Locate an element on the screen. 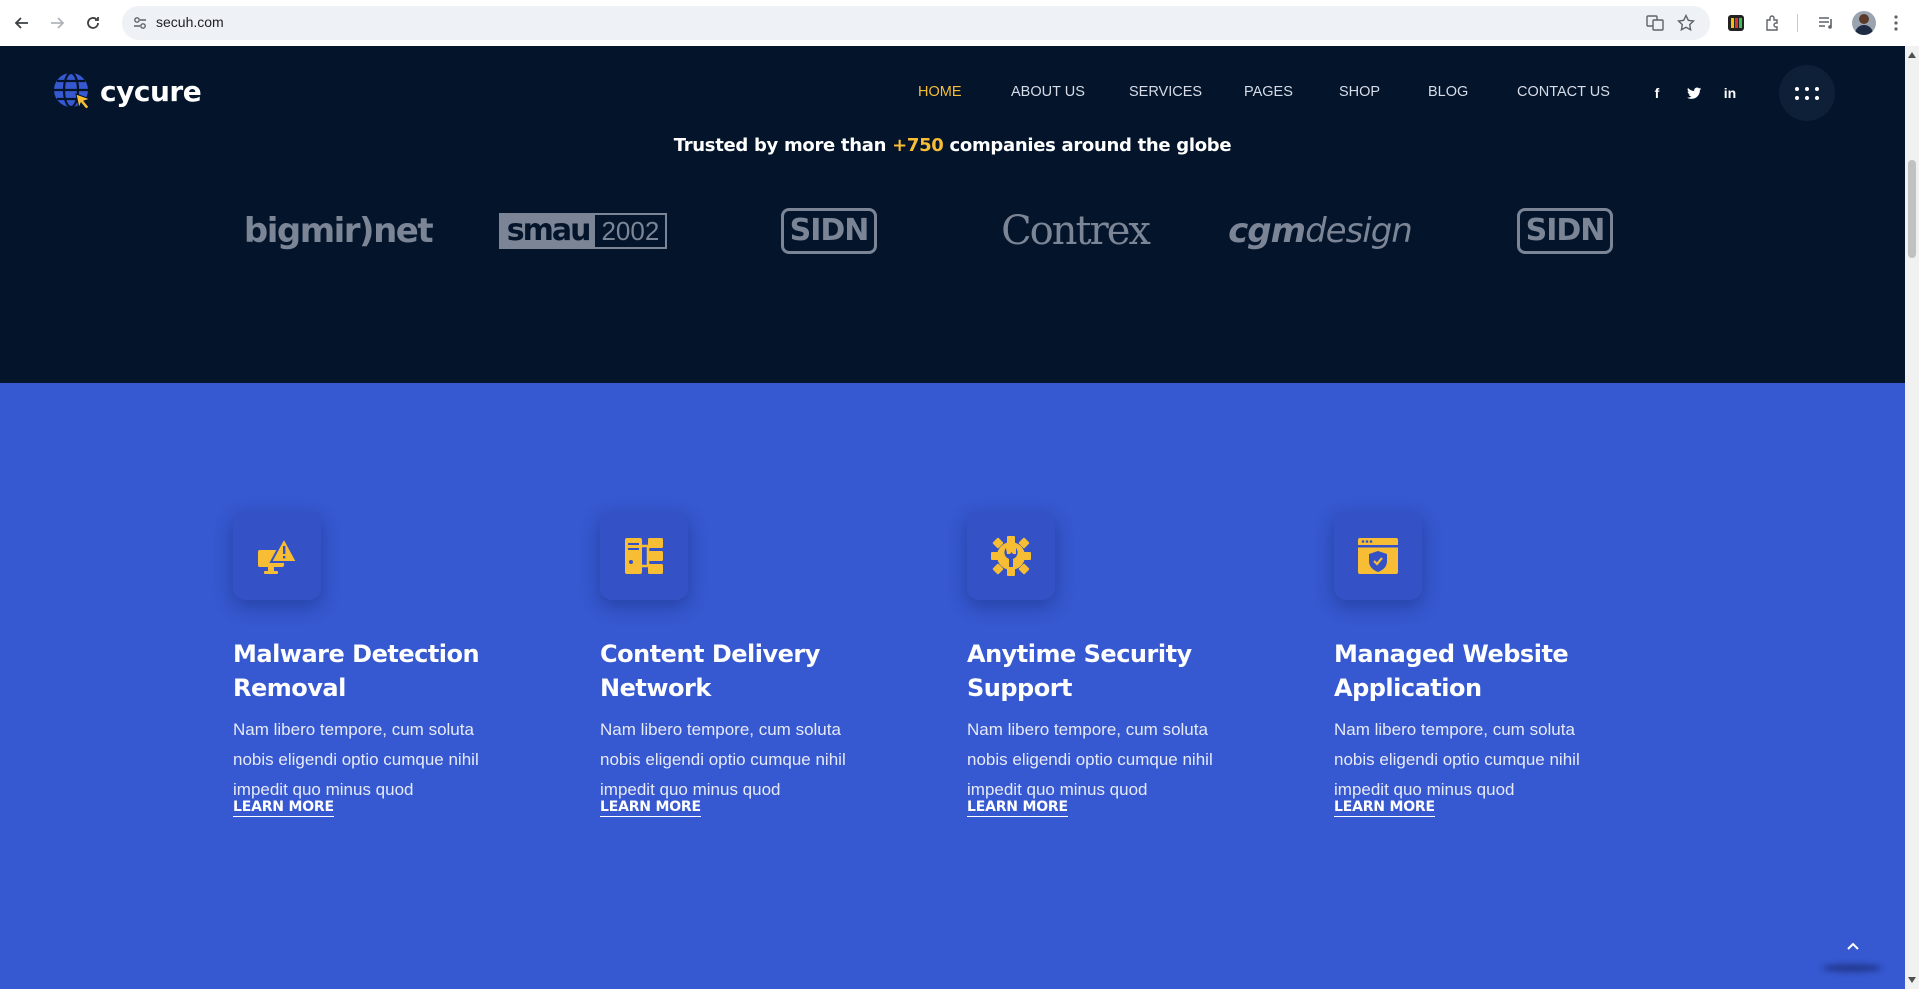 The image size is (1919, 989). toolbar-divider is located at coordinates (1797, 23).